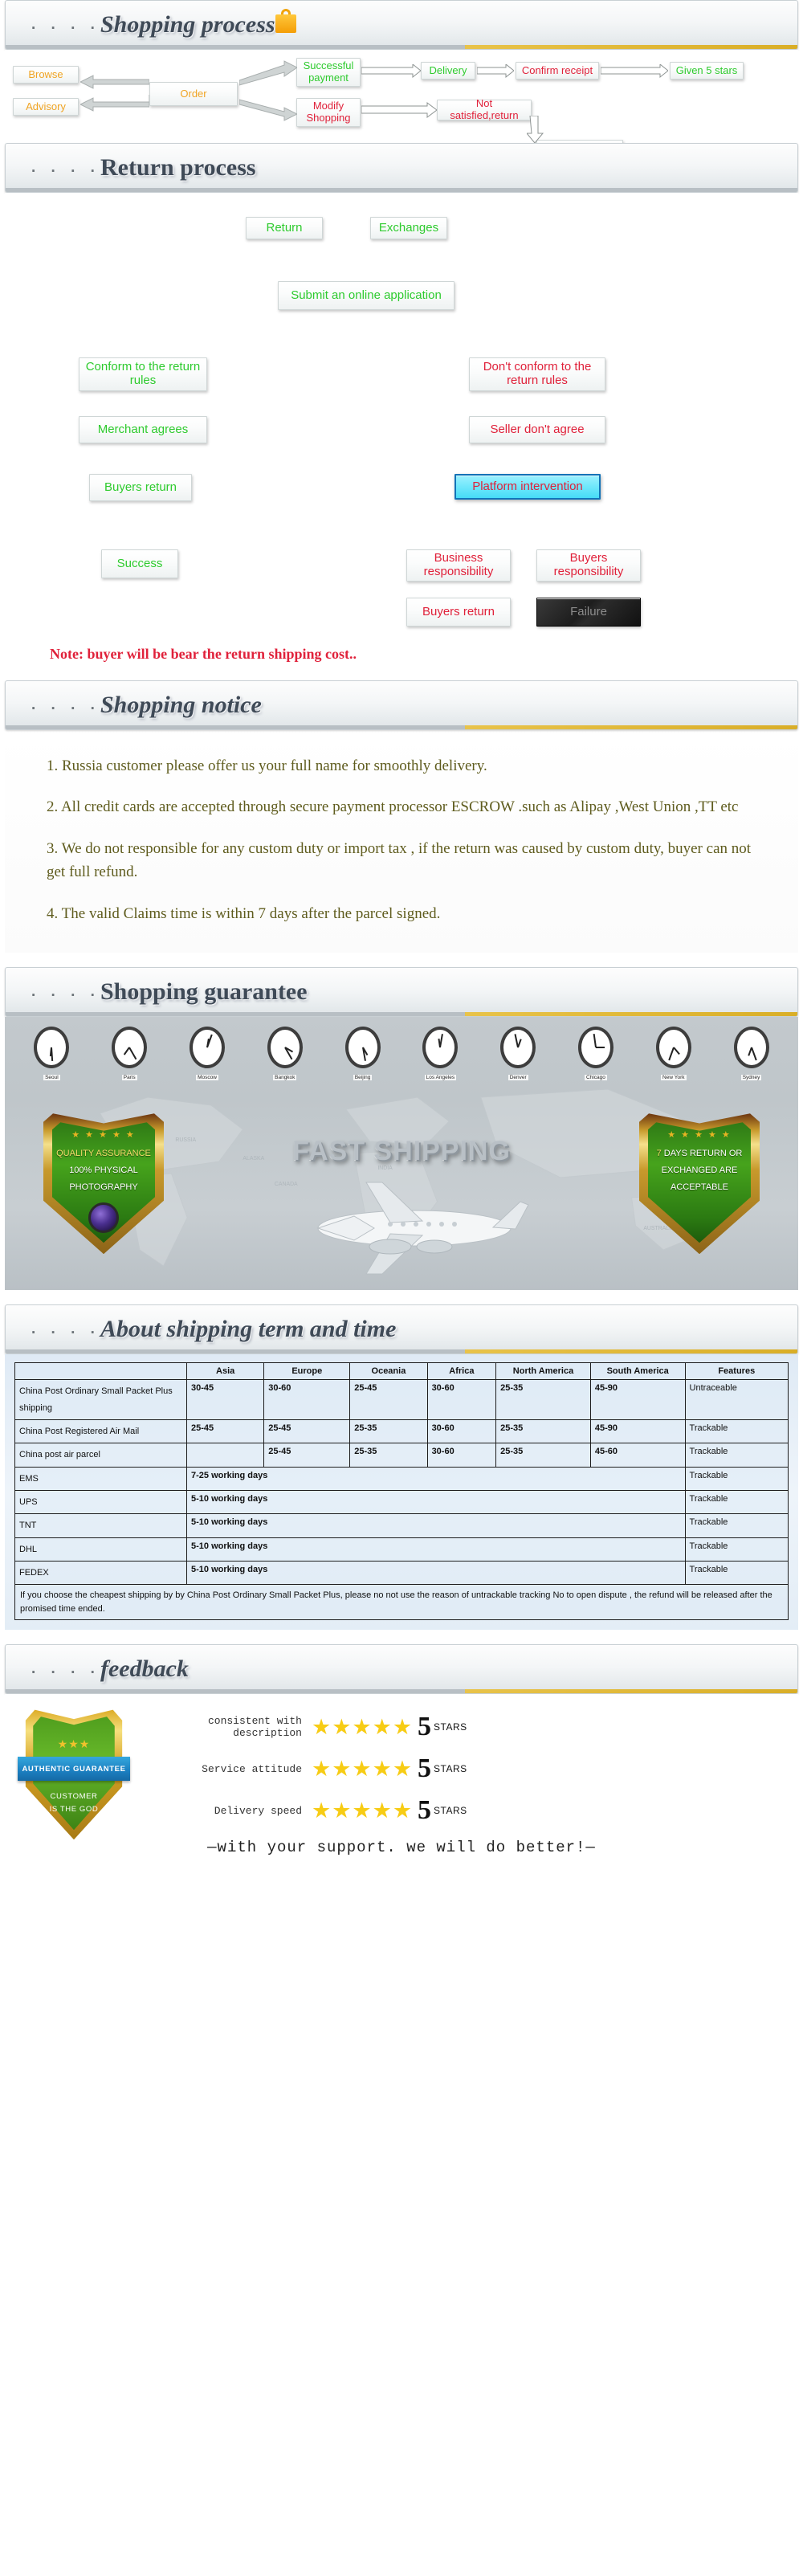 The width and height of the screenshot is (803, 2576). Describe the element at coordinates (140, 563) in the screenshot. I see `flow-box-success: Success` at that location.